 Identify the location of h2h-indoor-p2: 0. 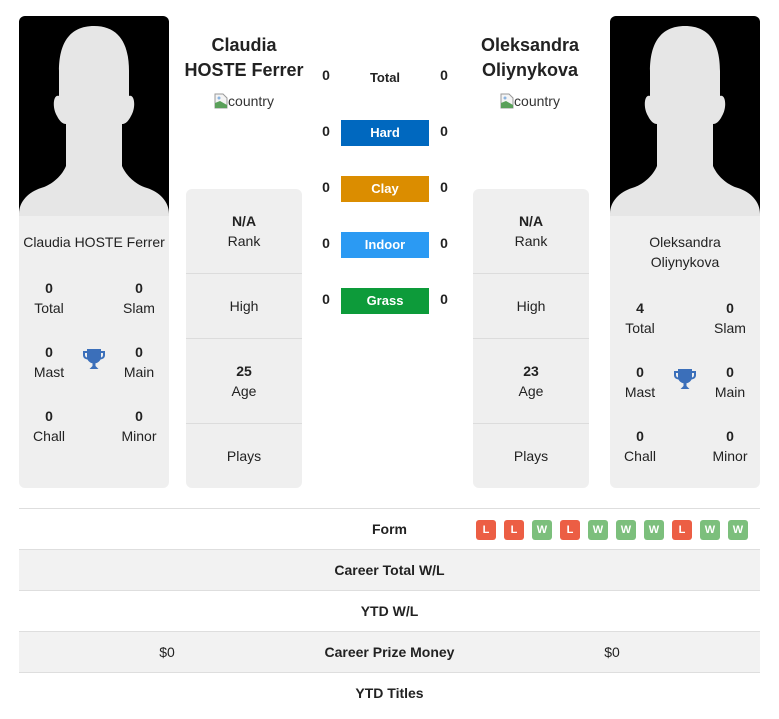
(444, 243).